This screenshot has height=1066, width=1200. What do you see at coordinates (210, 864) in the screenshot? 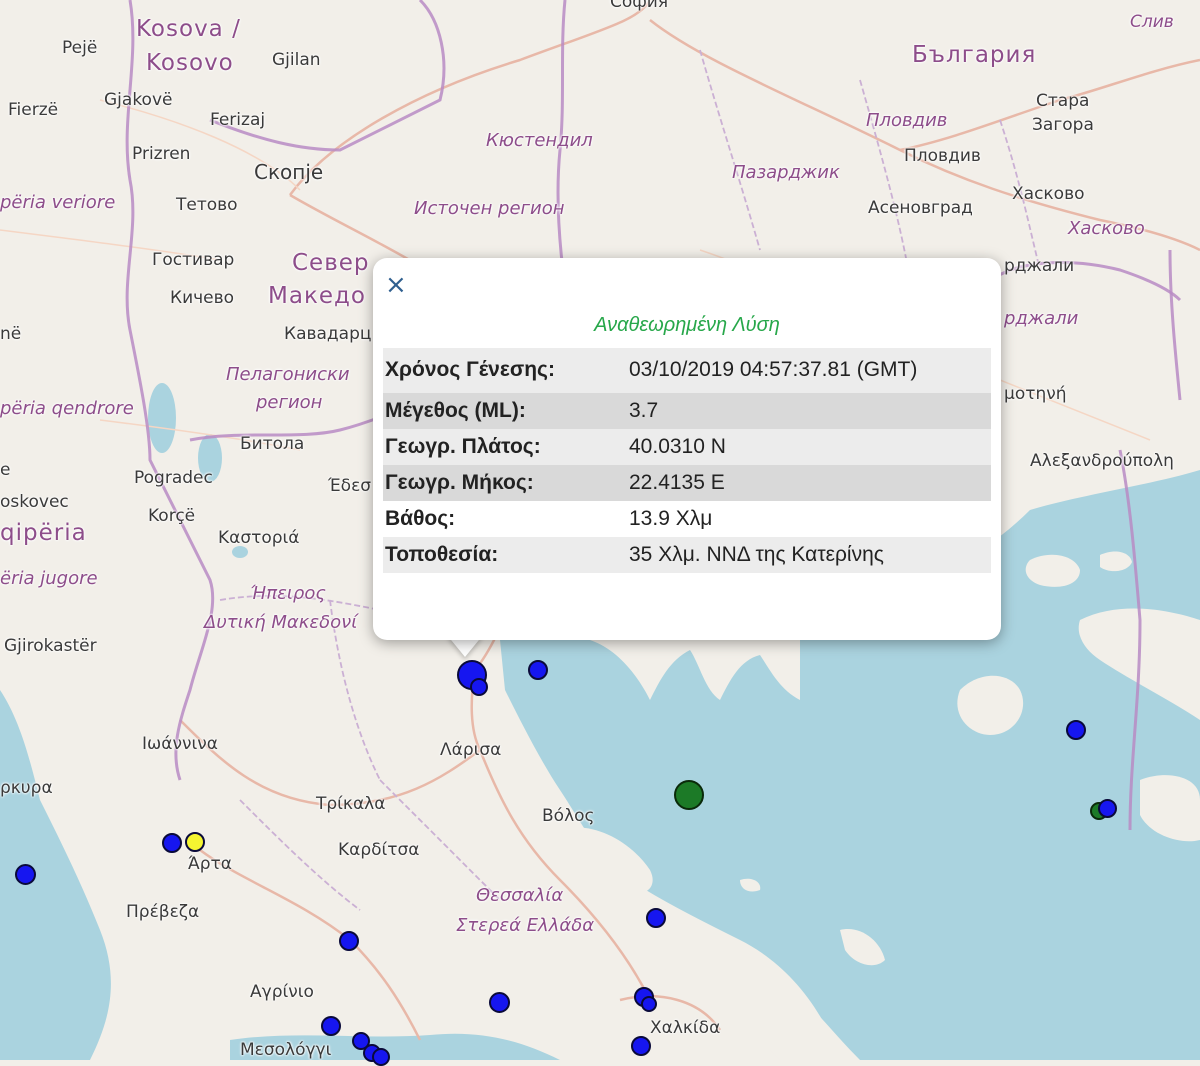
I see `city-label-arta: Άρτα` at bounding box center [210, 864].